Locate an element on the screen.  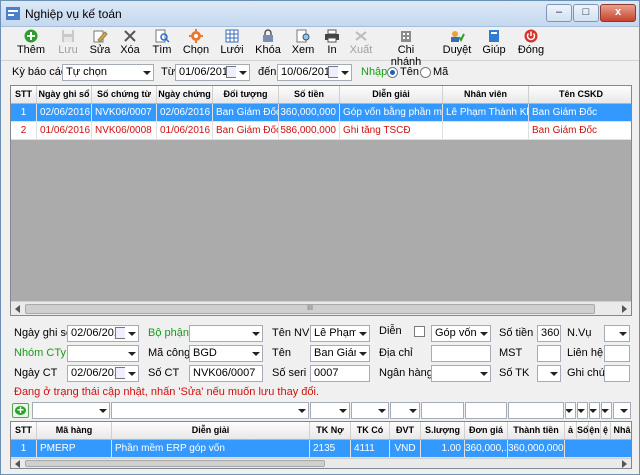
grid-button: Lưới is located at coordinates (232, 44).